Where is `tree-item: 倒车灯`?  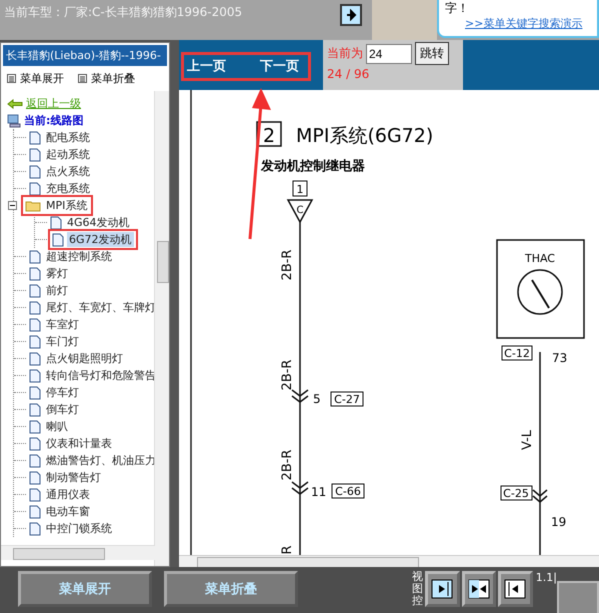
tree-item: 倒车灯 is located at coordinates (62, 409).